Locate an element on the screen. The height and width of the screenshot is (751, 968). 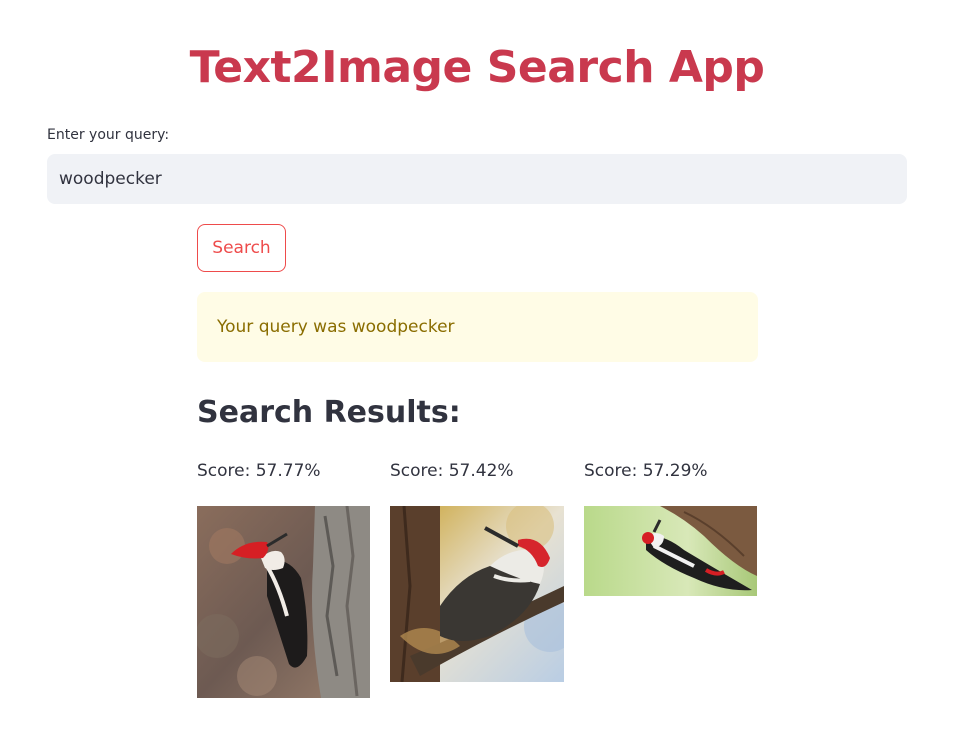
alert-message: Your query was woodpecker is located at coordinates (336, 327).